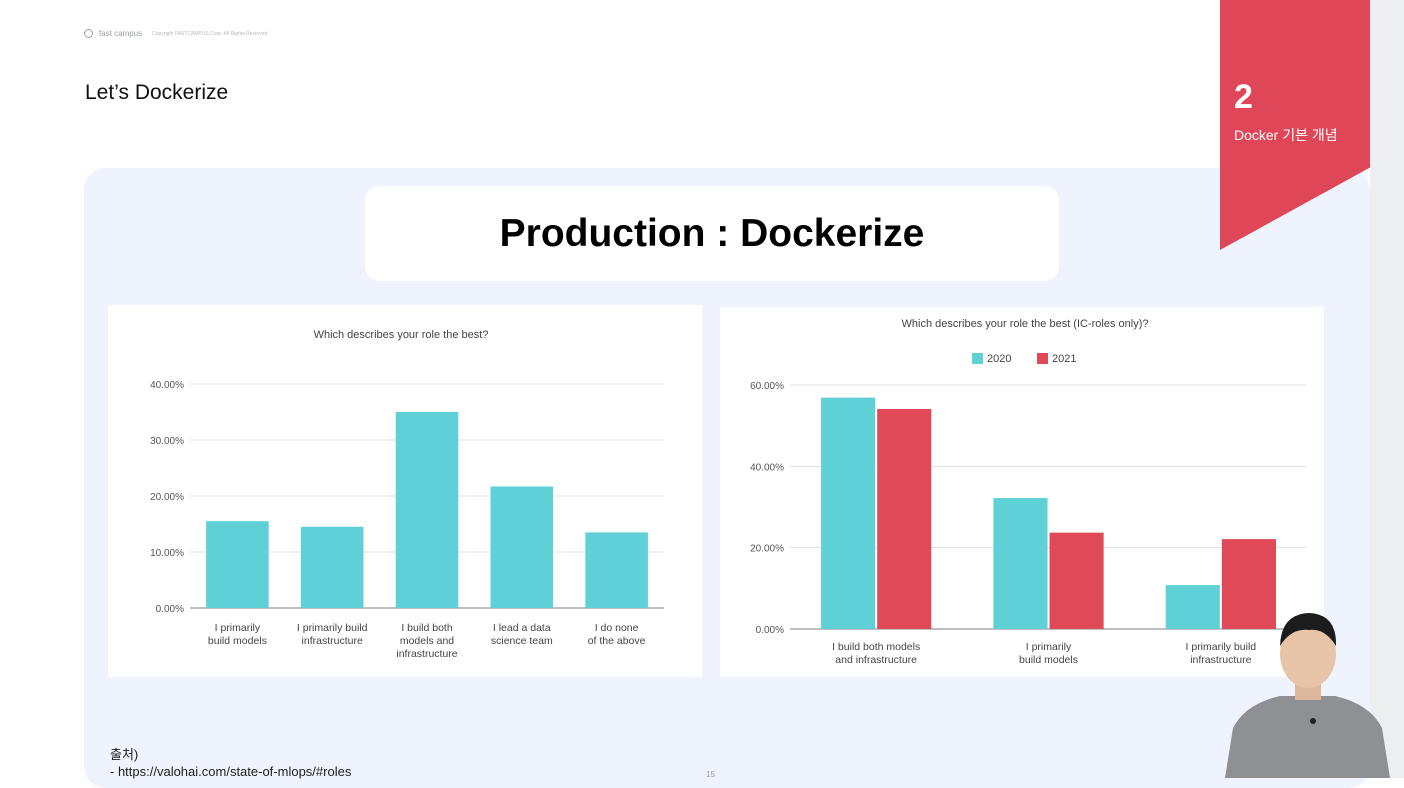 The image size is (1404, 788). I want to click on y-tick-label: 30.00%, so click(167, 441).